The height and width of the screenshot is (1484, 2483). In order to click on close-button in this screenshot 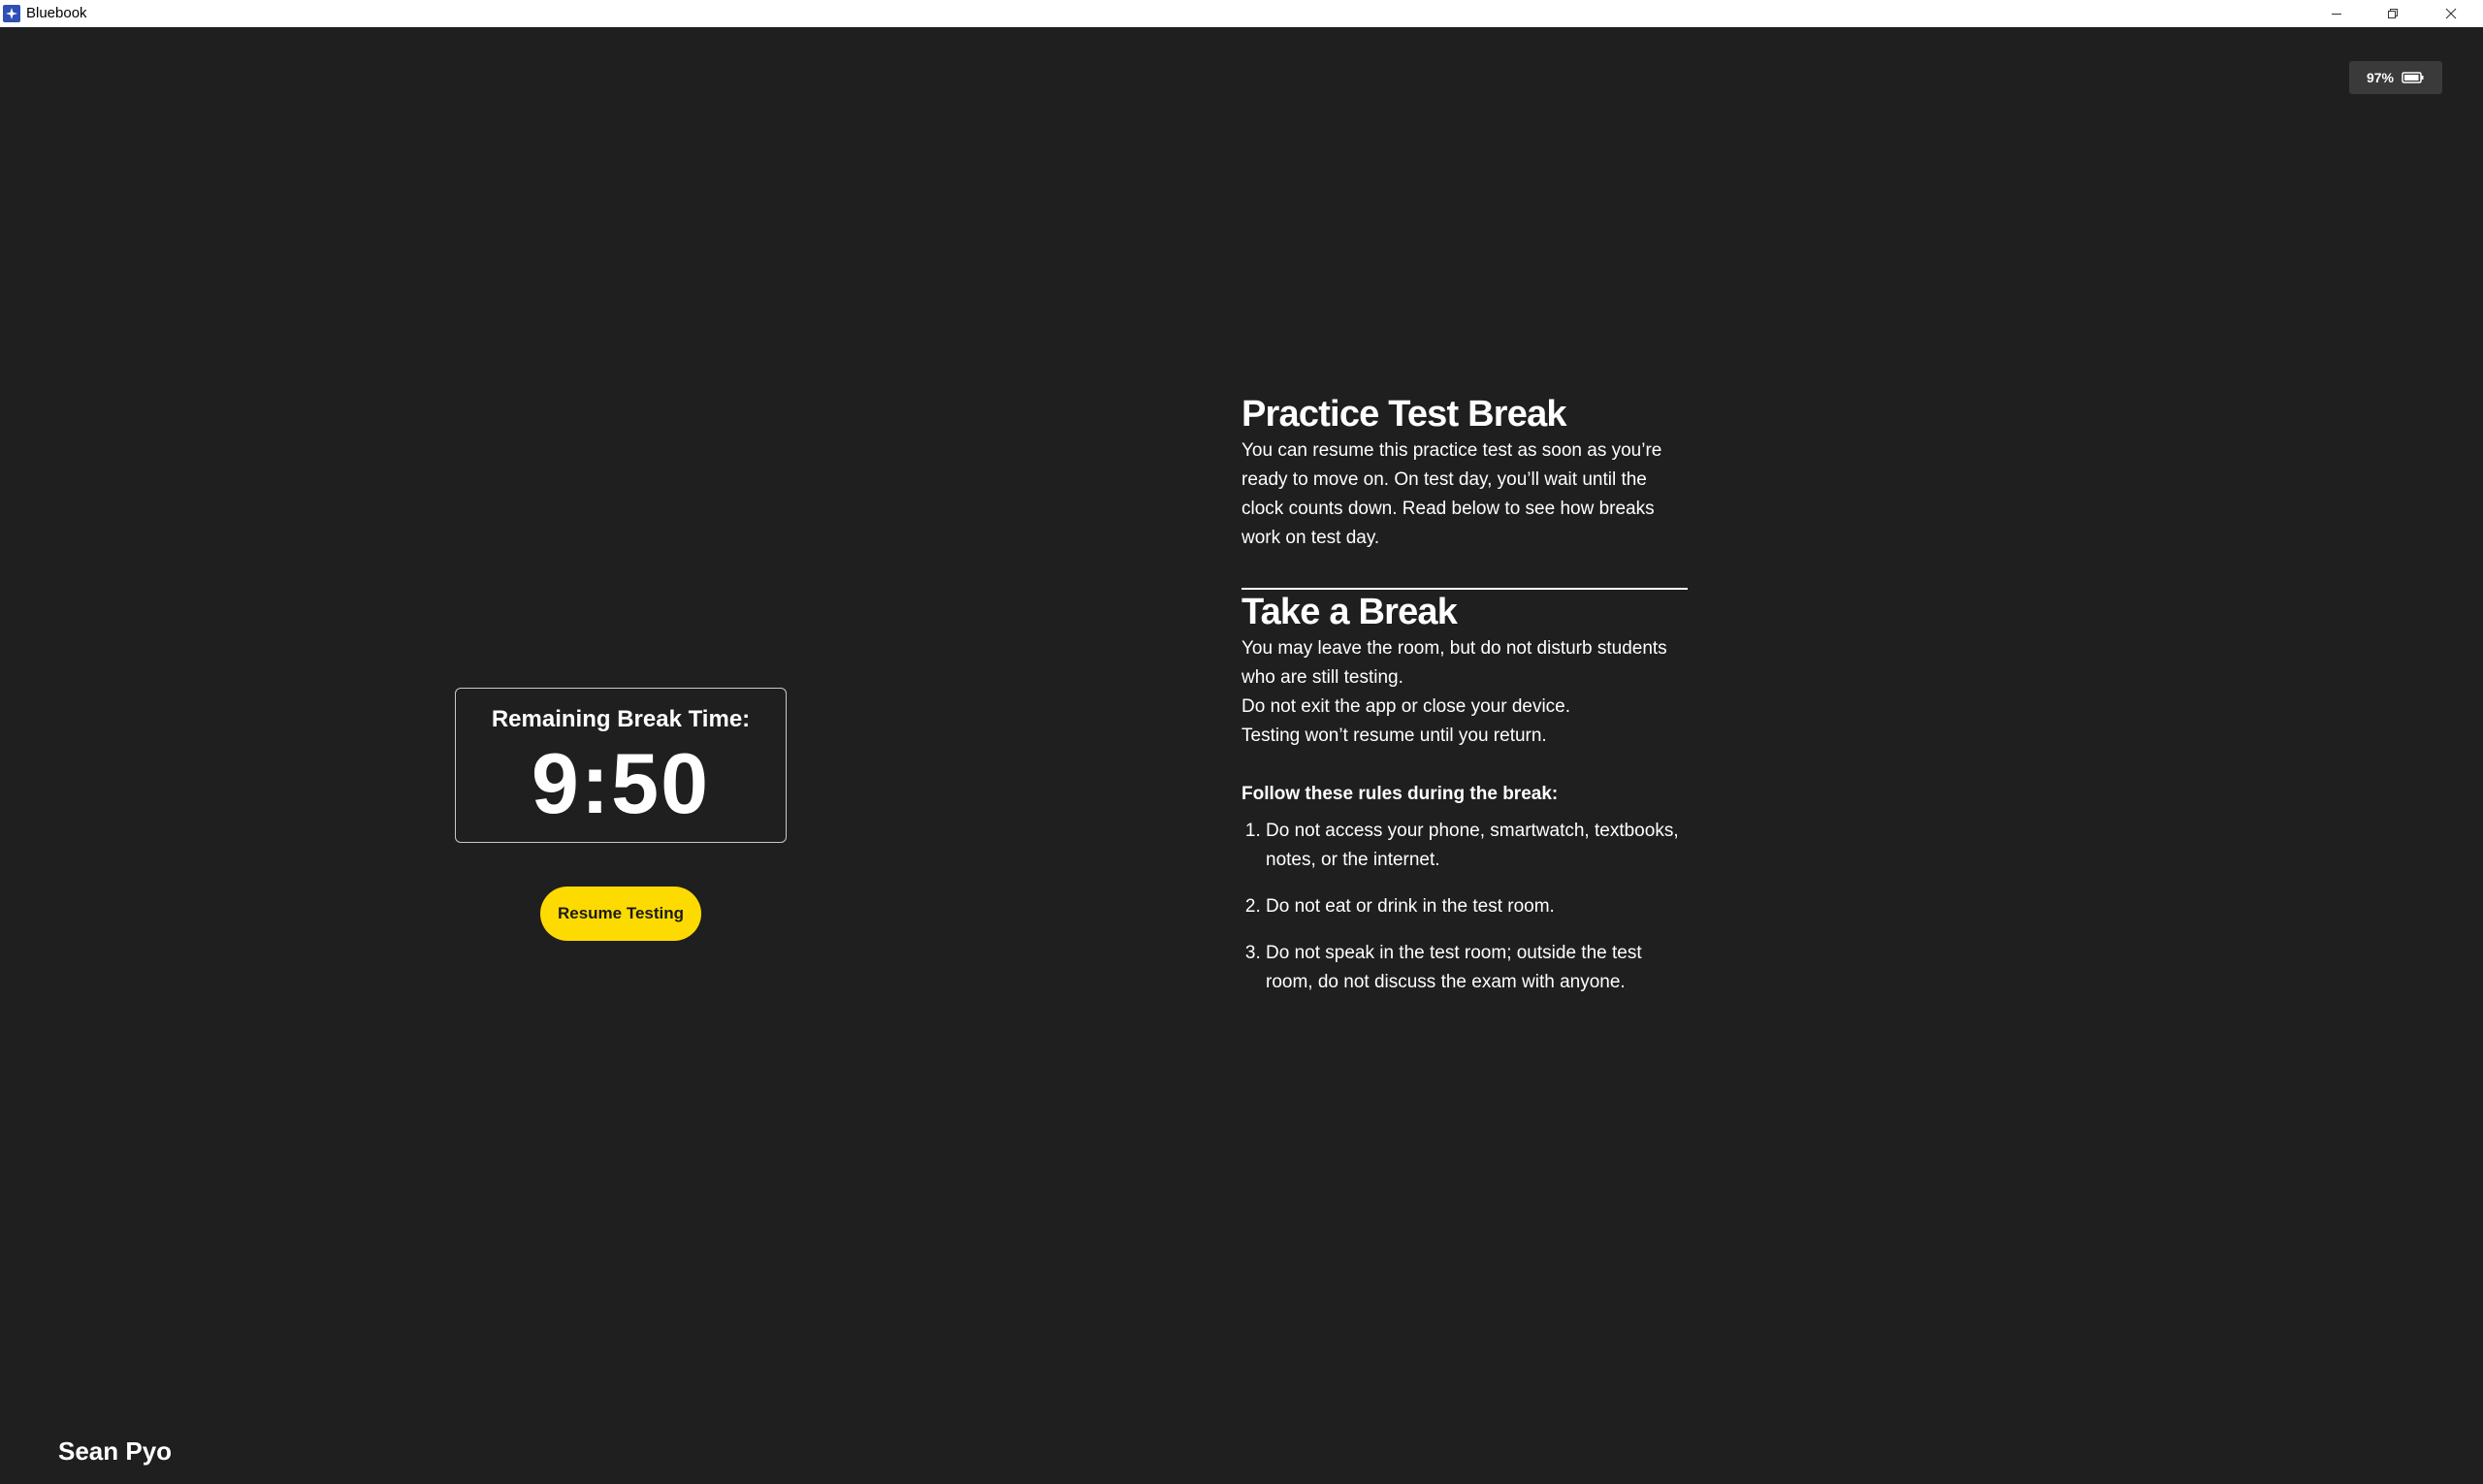, I will do `click(2451, 13)`.